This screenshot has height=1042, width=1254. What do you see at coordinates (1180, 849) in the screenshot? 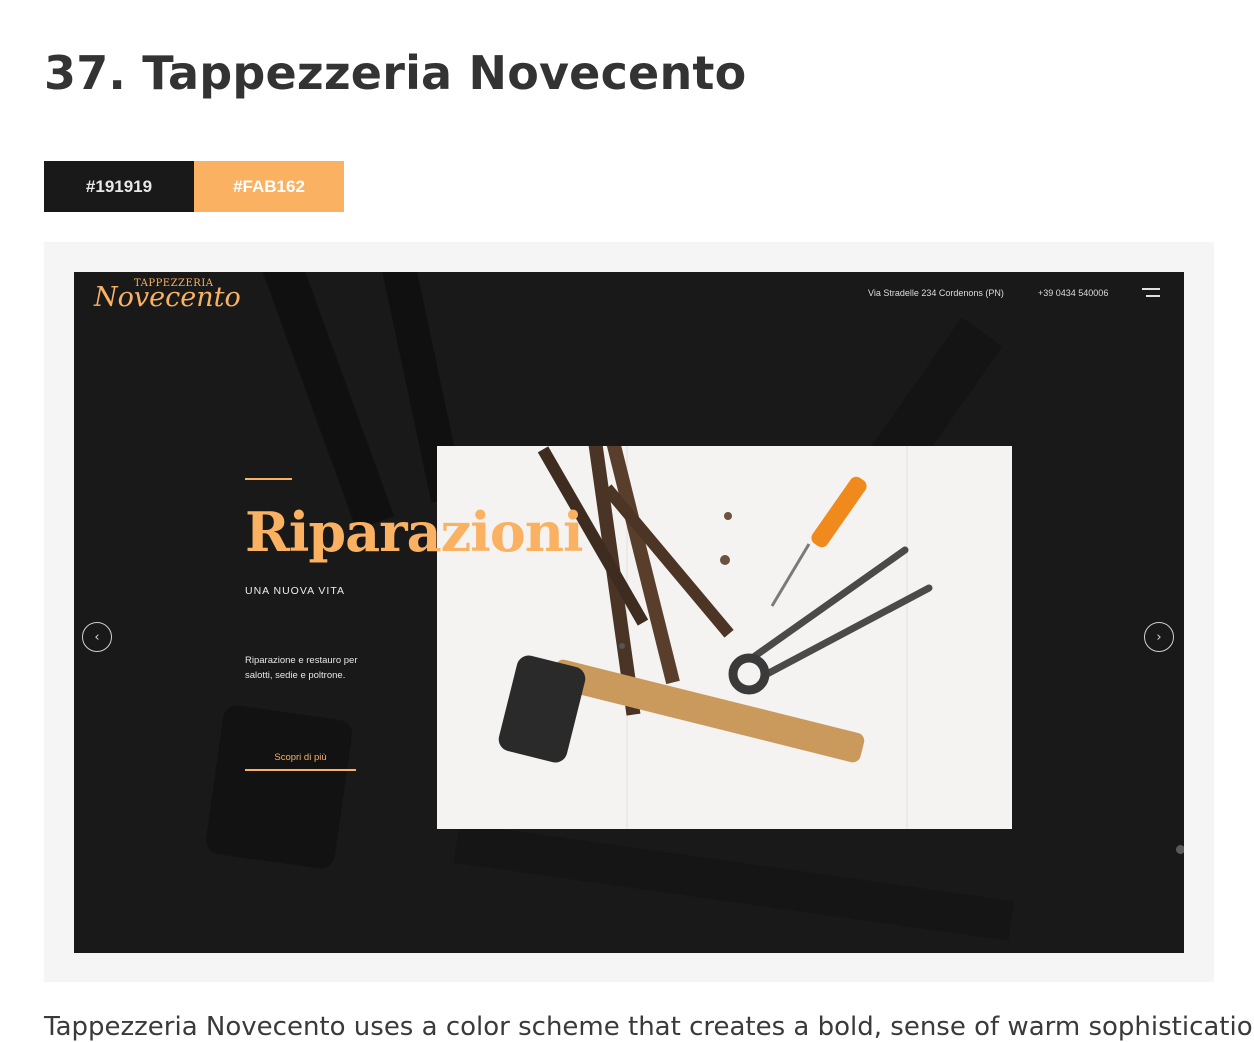
I see `slider-dot` at bounding box center [1180, 849].